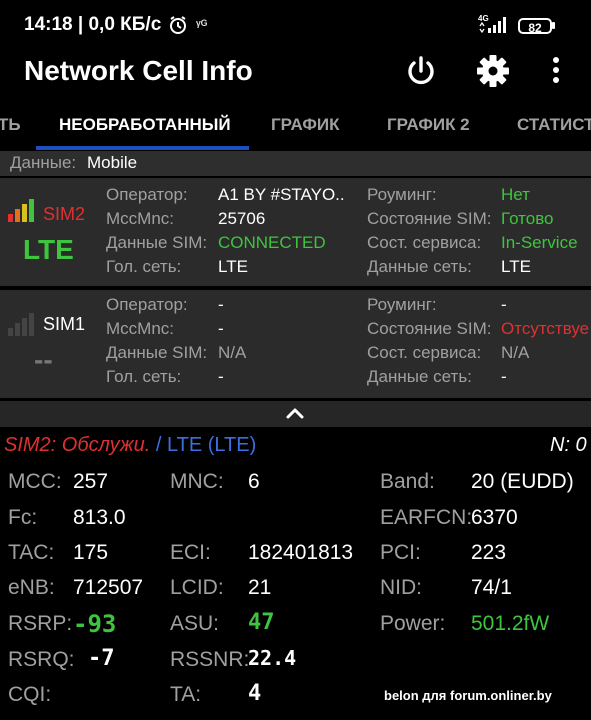 The height and width of the screenshot is (720, 591). Describe the element at coordinates (31, 587) in the screenshot. I see `enb-key: eNB:` at that location.